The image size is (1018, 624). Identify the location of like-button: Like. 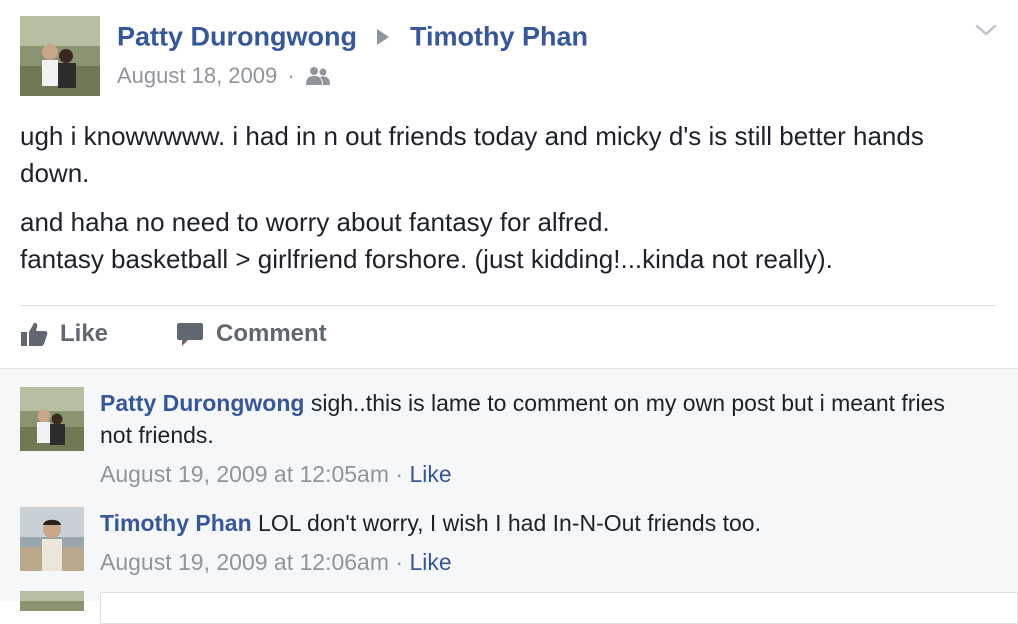
(64, 334).